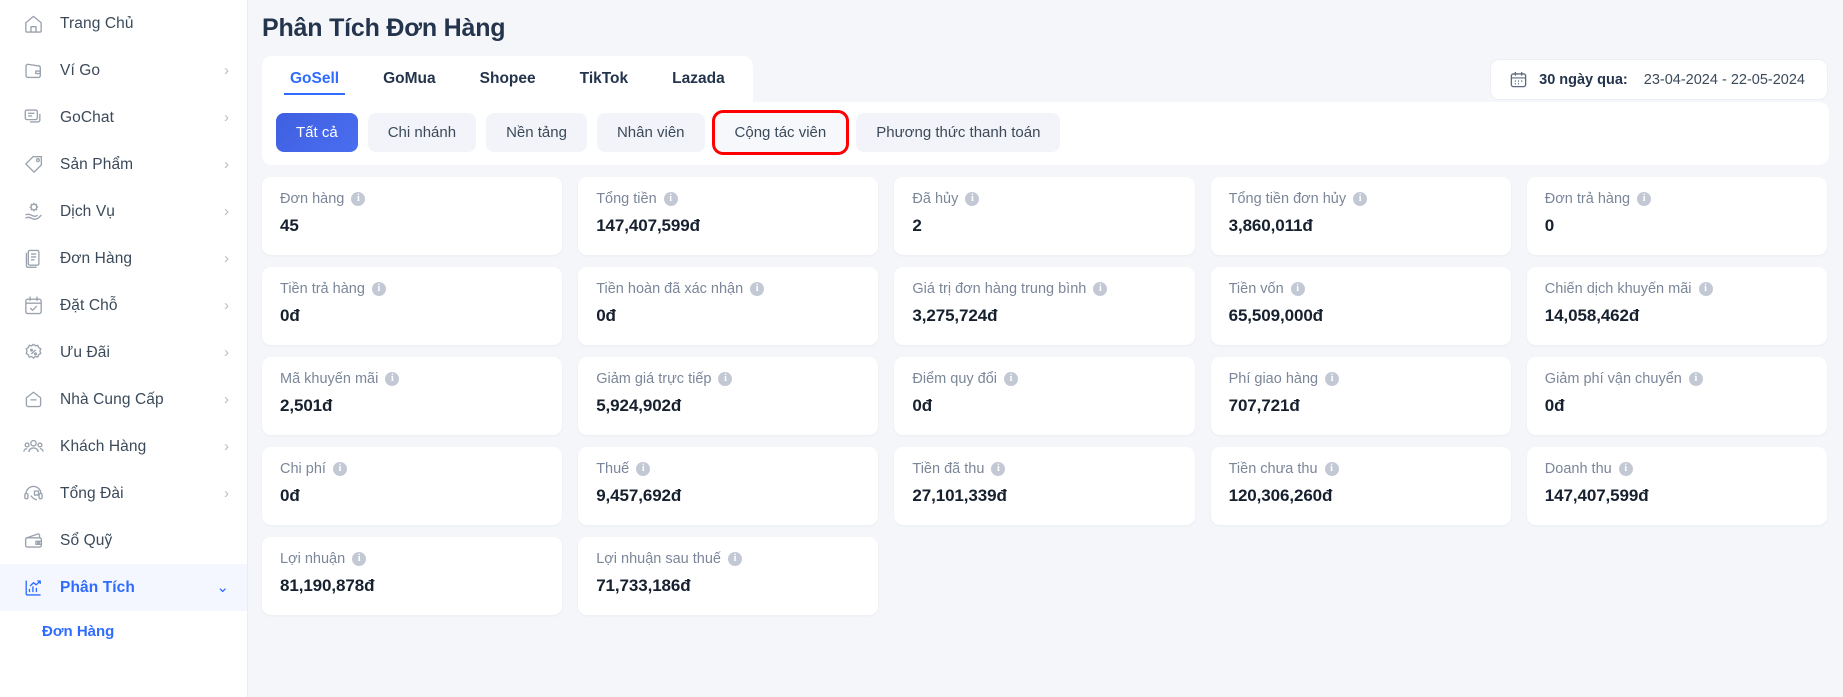 Image resolution: width=1843 pixels, height=697 pixels. What do you see at coordinates (1677, 379) in the screenshot?
I see `metric-card-header: Giảm phí vận chuyển i` at bounding box center [1677, 379].